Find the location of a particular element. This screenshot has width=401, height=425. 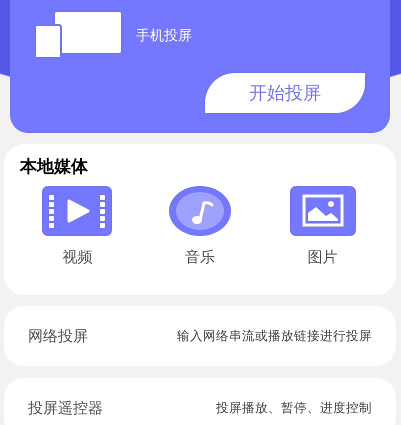

music-note-icon is located at coordinates (199, 211).